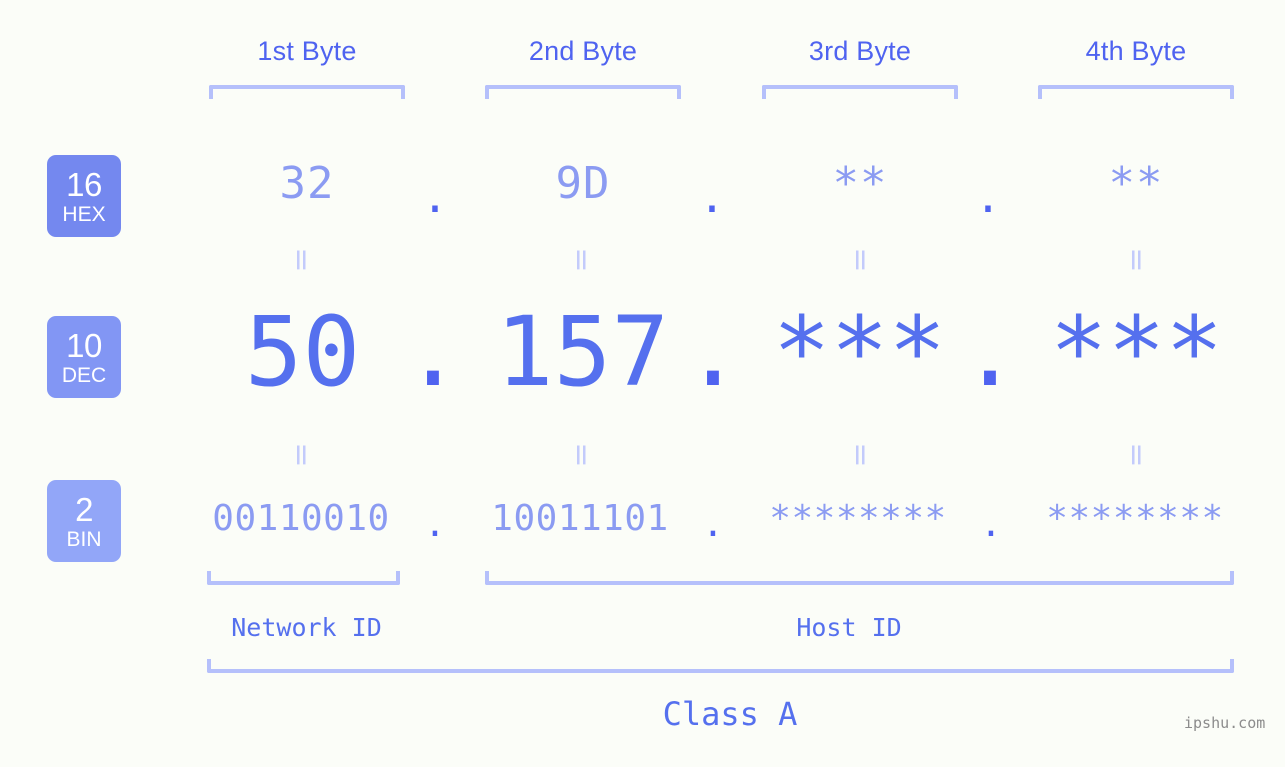 The width and height of the screenshot is (1285, 767). I want to click on dec-value-byte-3: ***, so click(859, 352).